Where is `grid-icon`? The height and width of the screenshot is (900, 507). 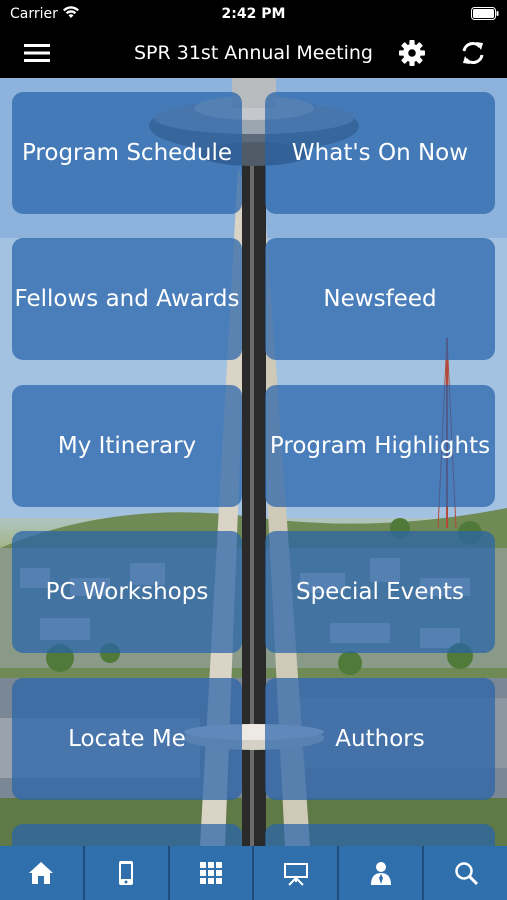 grid-icon is located at coordinates (211, 873).